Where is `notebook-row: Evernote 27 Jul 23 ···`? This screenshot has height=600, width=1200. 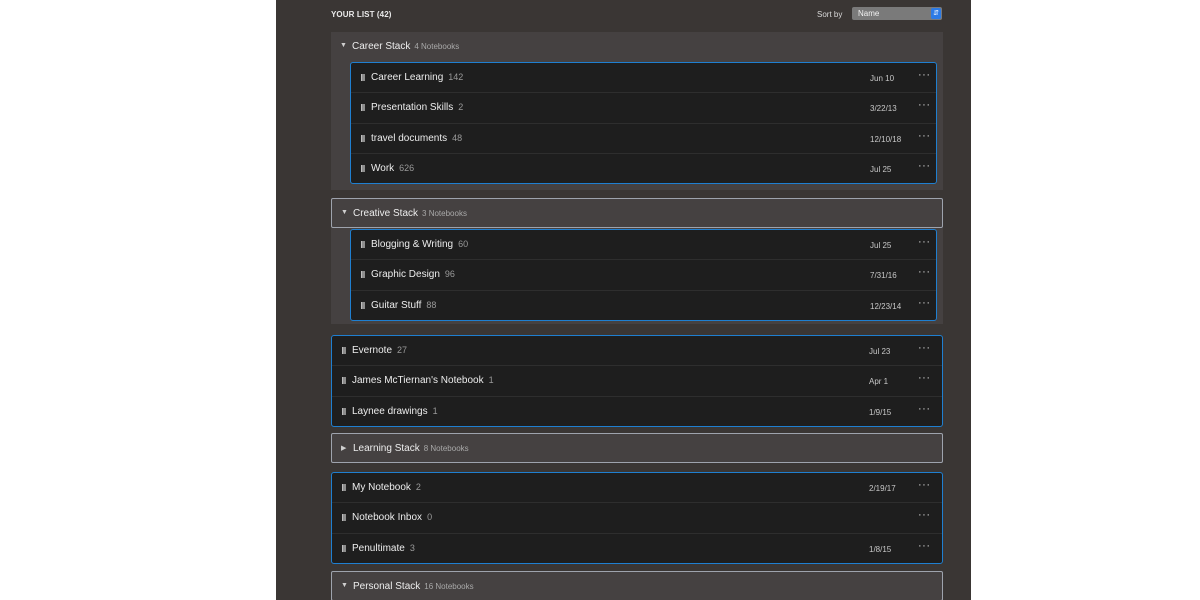
notebook-row: Evernote 27 Jul 23 ··· is located at coordinates (637, 351).